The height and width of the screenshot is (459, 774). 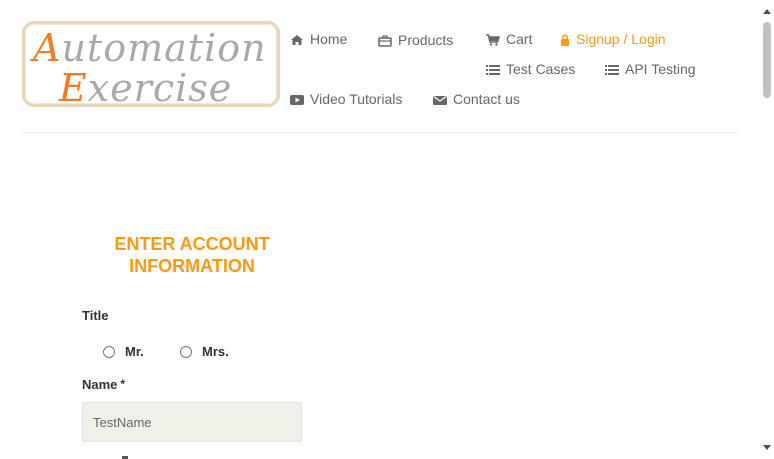 I want to click on nav-contact-us: Contact us, so click(x=476, y=99).